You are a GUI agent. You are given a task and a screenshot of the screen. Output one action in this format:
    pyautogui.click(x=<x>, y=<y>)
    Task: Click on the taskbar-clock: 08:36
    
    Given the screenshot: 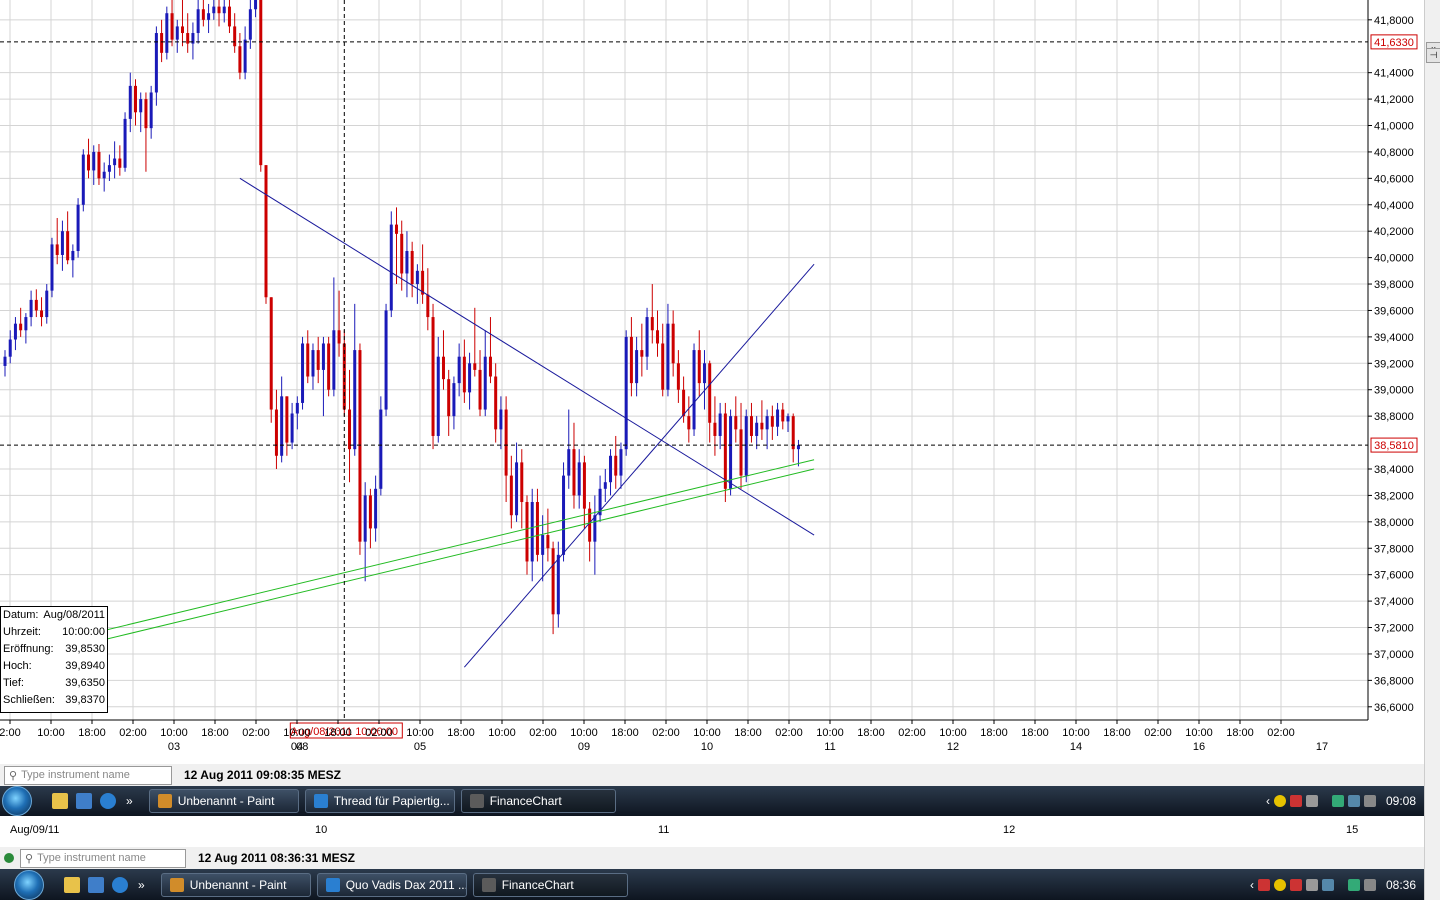 What is the action you would take?
    pyautogui.click(x=1401, y=885)
    